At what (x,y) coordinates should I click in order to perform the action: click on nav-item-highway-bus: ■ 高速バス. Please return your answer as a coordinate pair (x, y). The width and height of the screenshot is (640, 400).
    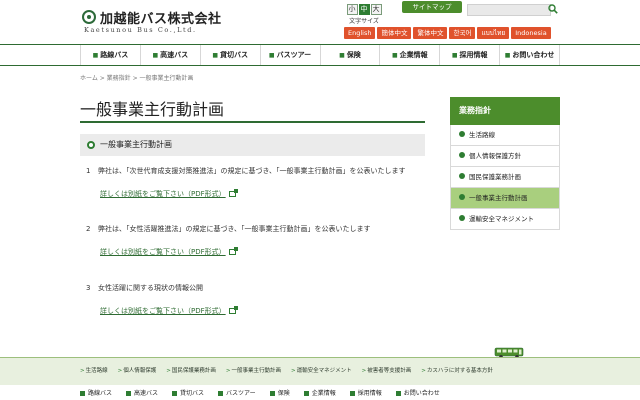
    Looking at the image, I should click on (169, 55).